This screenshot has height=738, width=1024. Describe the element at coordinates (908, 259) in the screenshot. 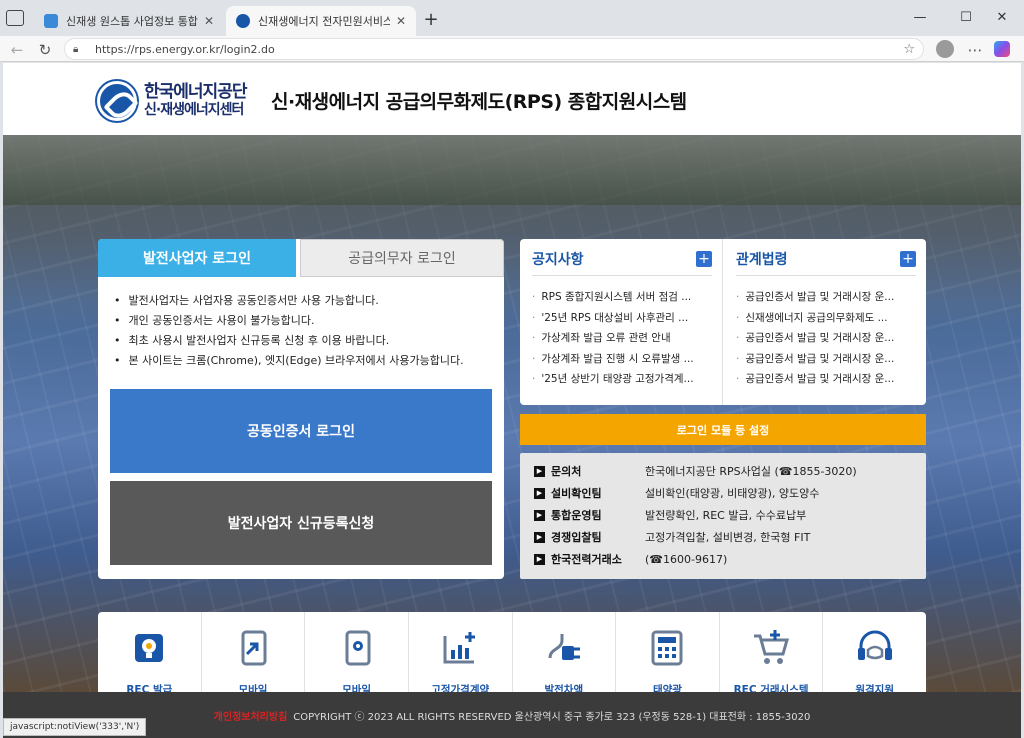

I see `law-more-plus-icon: +` at that location.